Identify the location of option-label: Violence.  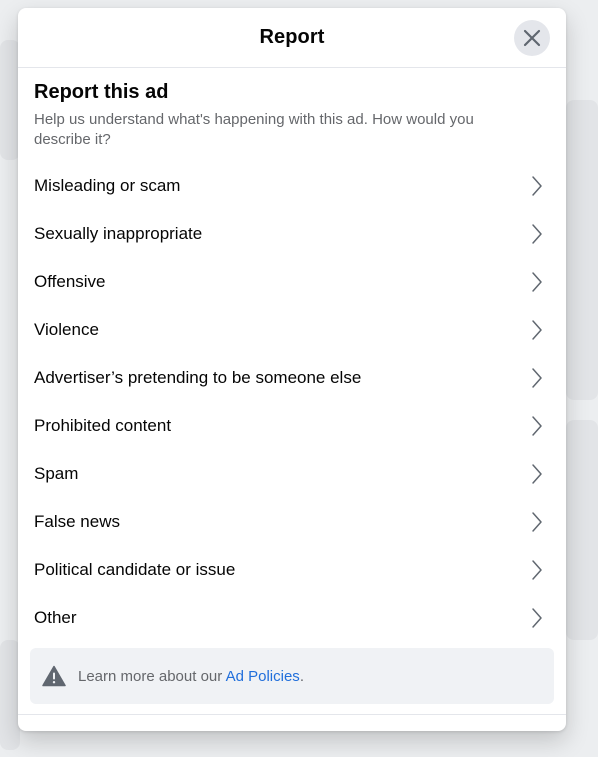
(66, 329).